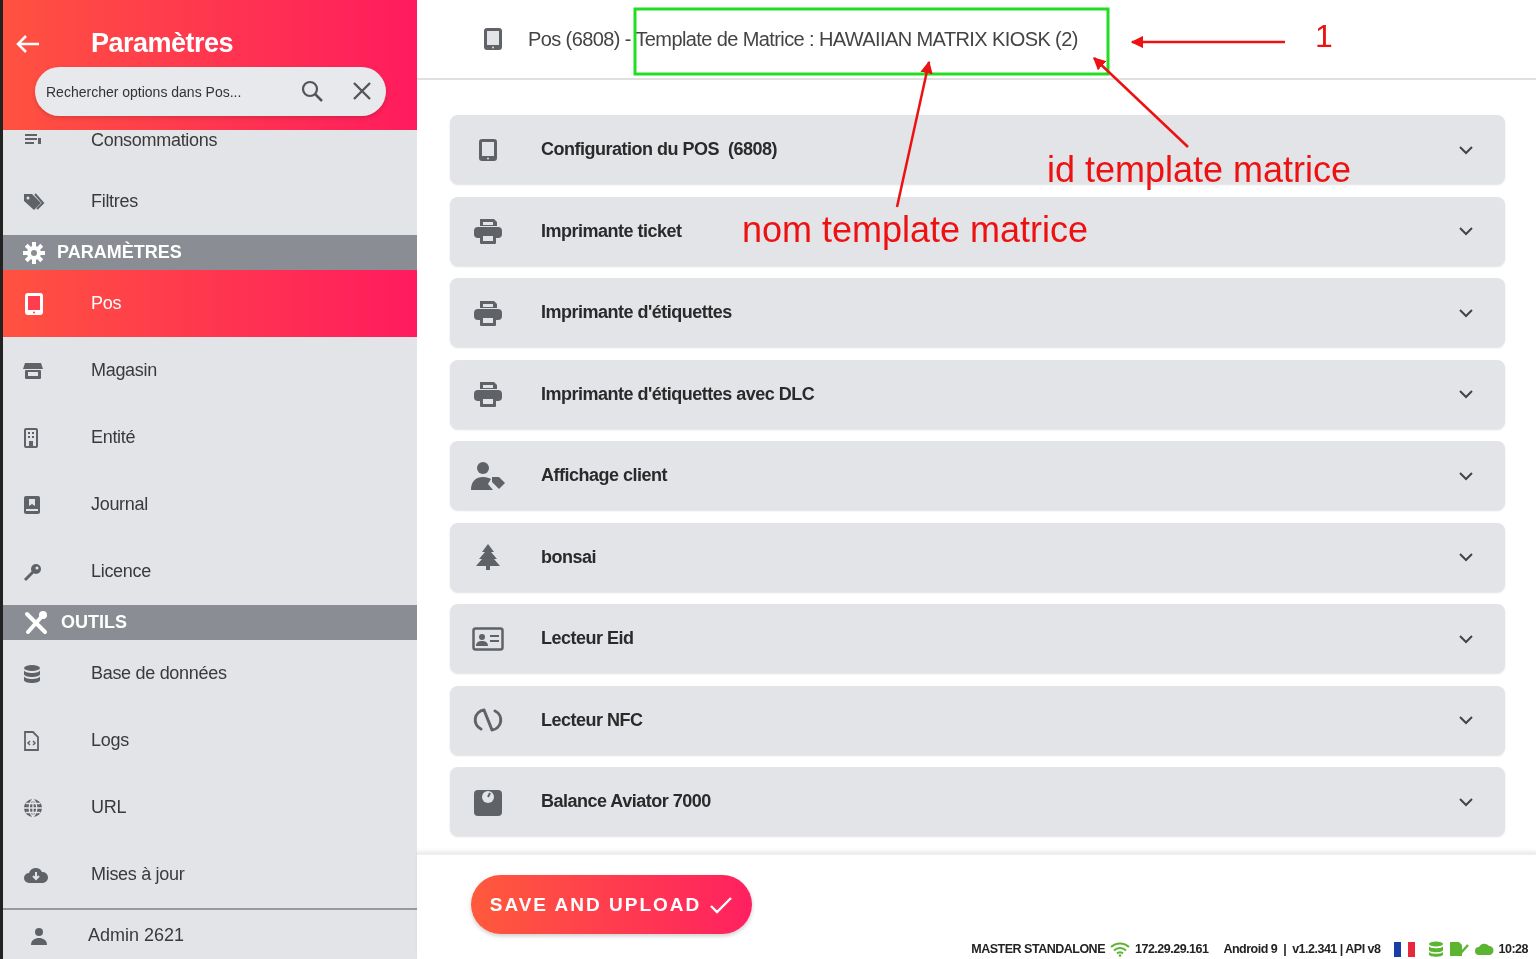 This screenshot has width=1536, height=959. I want to click on sidebar-title: Paramètres, so click(162, 43).